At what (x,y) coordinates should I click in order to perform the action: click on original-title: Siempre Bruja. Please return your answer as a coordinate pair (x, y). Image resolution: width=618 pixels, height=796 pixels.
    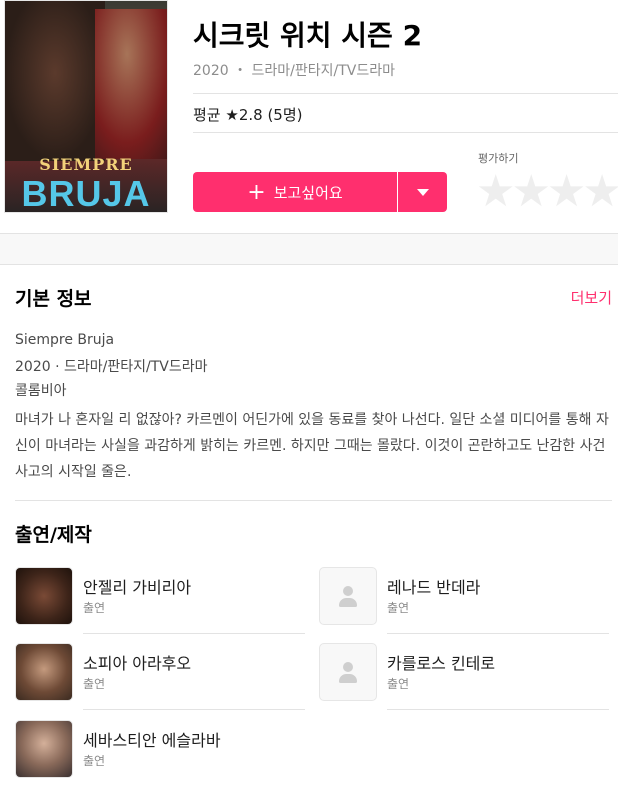
    Looking at the image, I should click on (65, 340).